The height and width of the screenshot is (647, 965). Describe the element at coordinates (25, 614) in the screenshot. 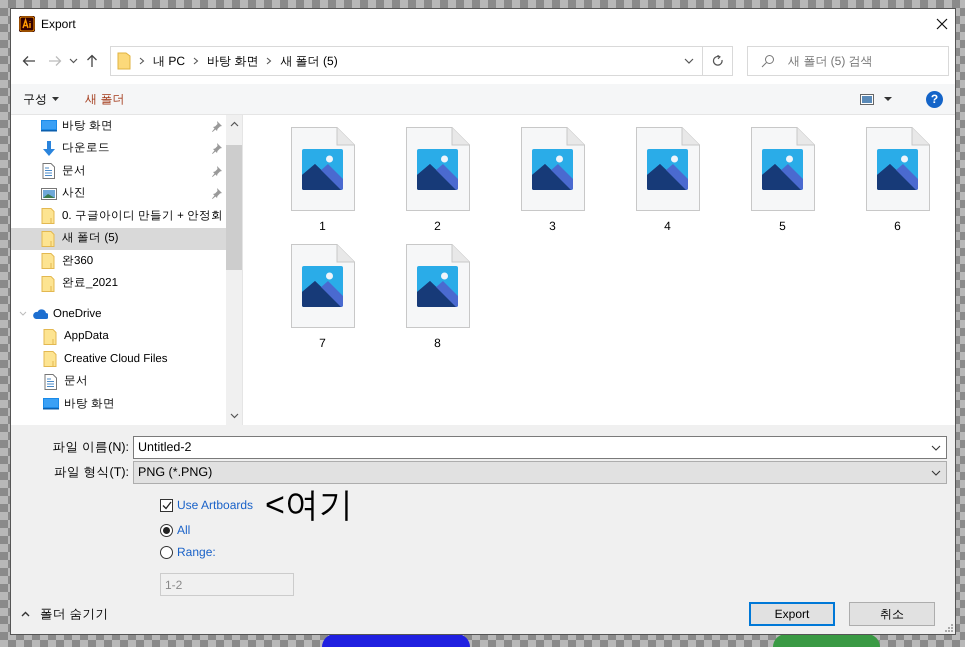

I see `chevron-up-icon` at that location.